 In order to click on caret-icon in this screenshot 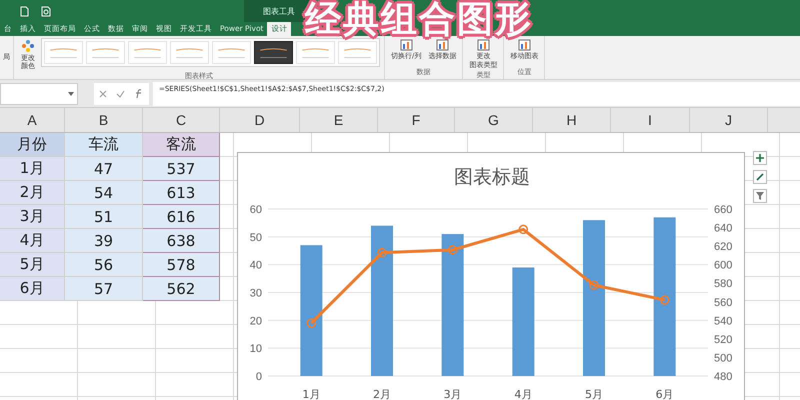, I will do `click(71, 94)`.